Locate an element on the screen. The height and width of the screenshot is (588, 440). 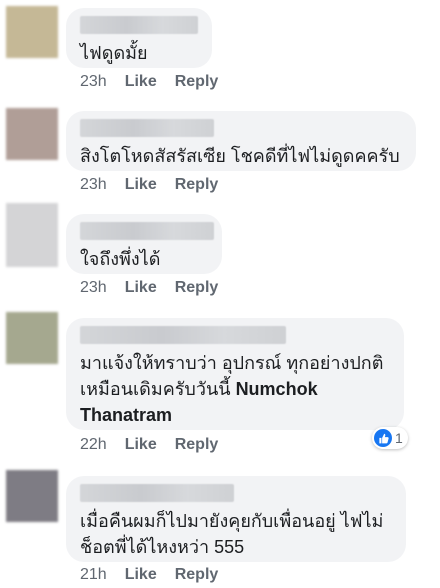
reaction-count: 1 is located at coordinates (399, 438).